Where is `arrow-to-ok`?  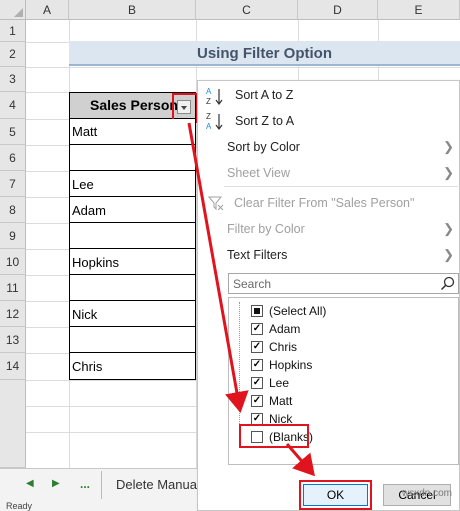 arrow-to-ok is located at coordinates (300, 460).